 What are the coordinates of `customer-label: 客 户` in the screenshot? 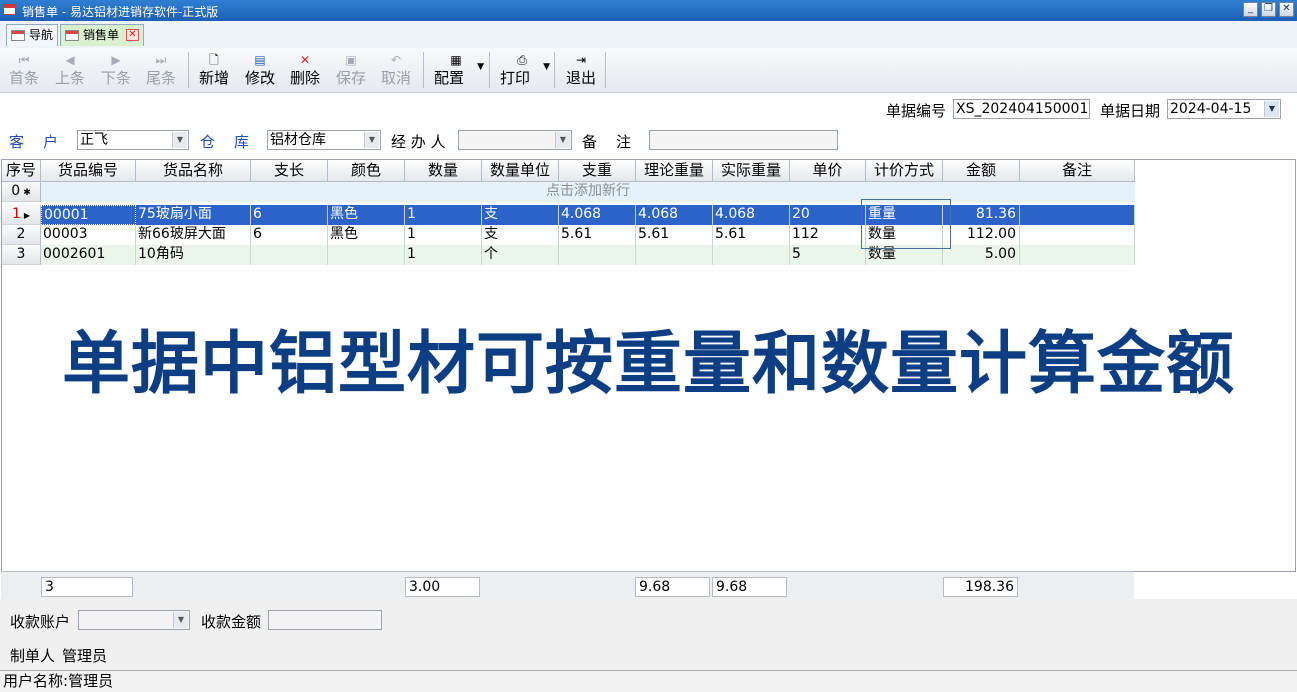 It's located at (35, 142).